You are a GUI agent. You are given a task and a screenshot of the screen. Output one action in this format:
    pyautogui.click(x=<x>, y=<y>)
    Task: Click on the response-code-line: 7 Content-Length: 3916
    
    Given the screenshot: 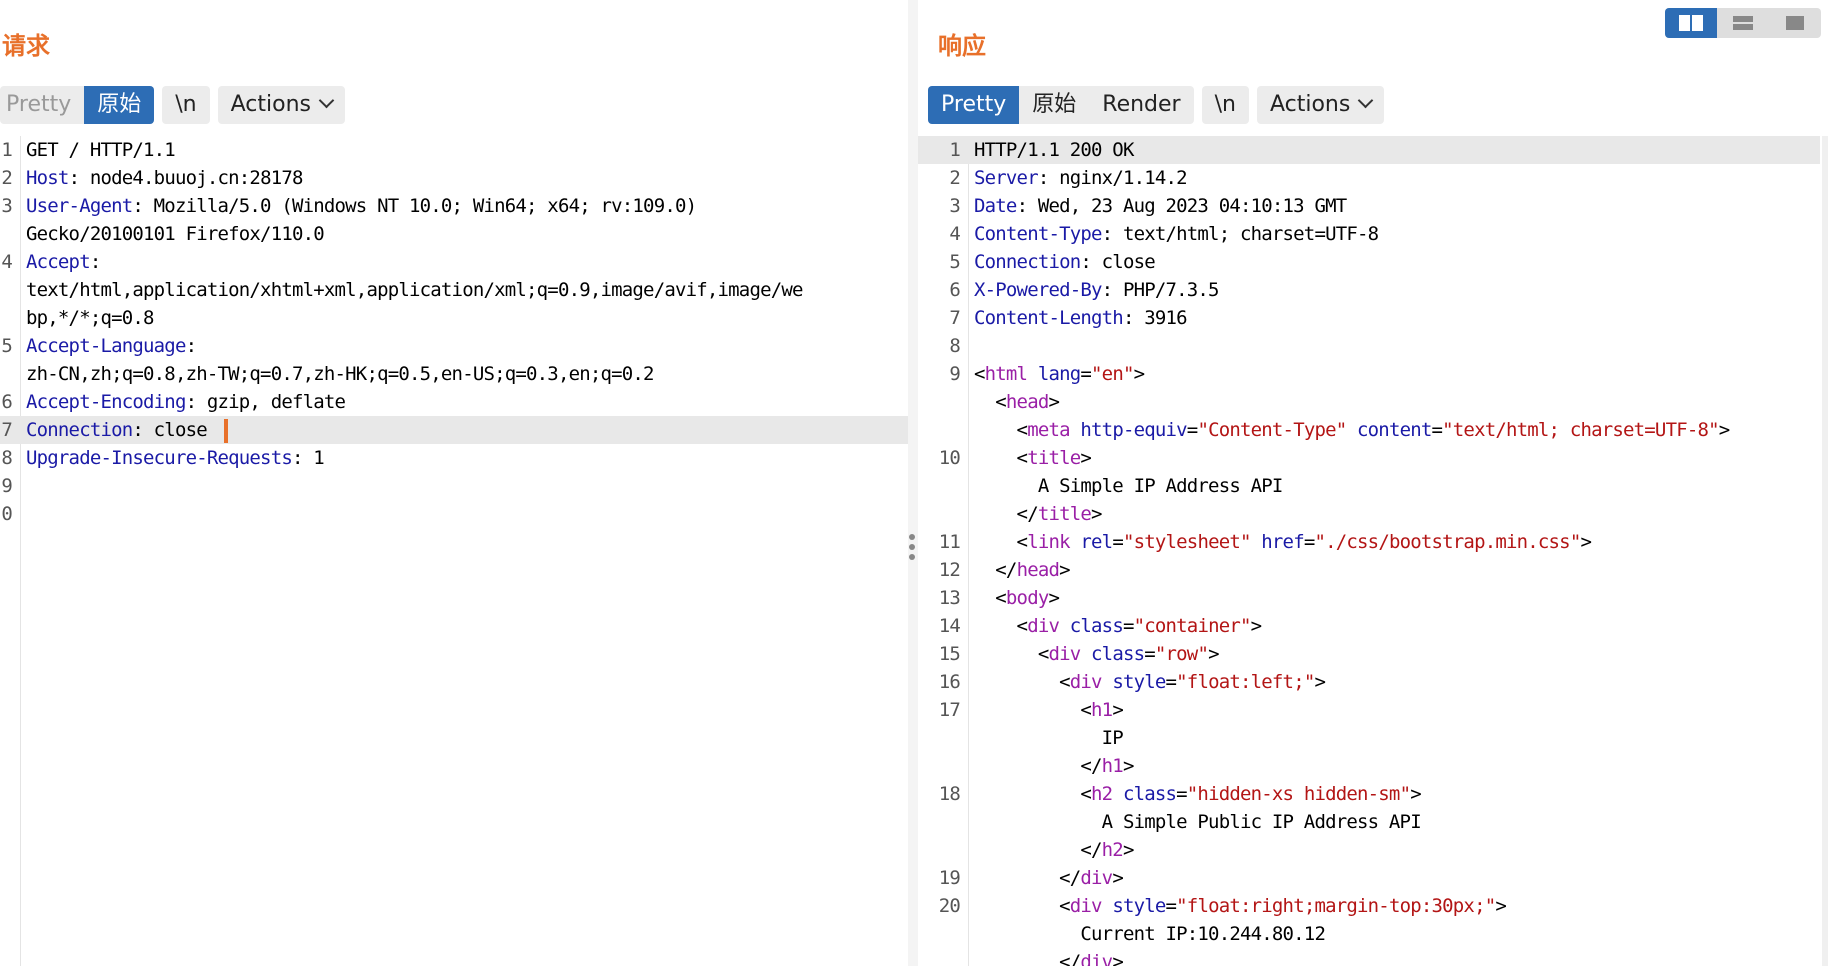 What is the action you would take?
    pyautogui.click(x=1369, y=318)
    